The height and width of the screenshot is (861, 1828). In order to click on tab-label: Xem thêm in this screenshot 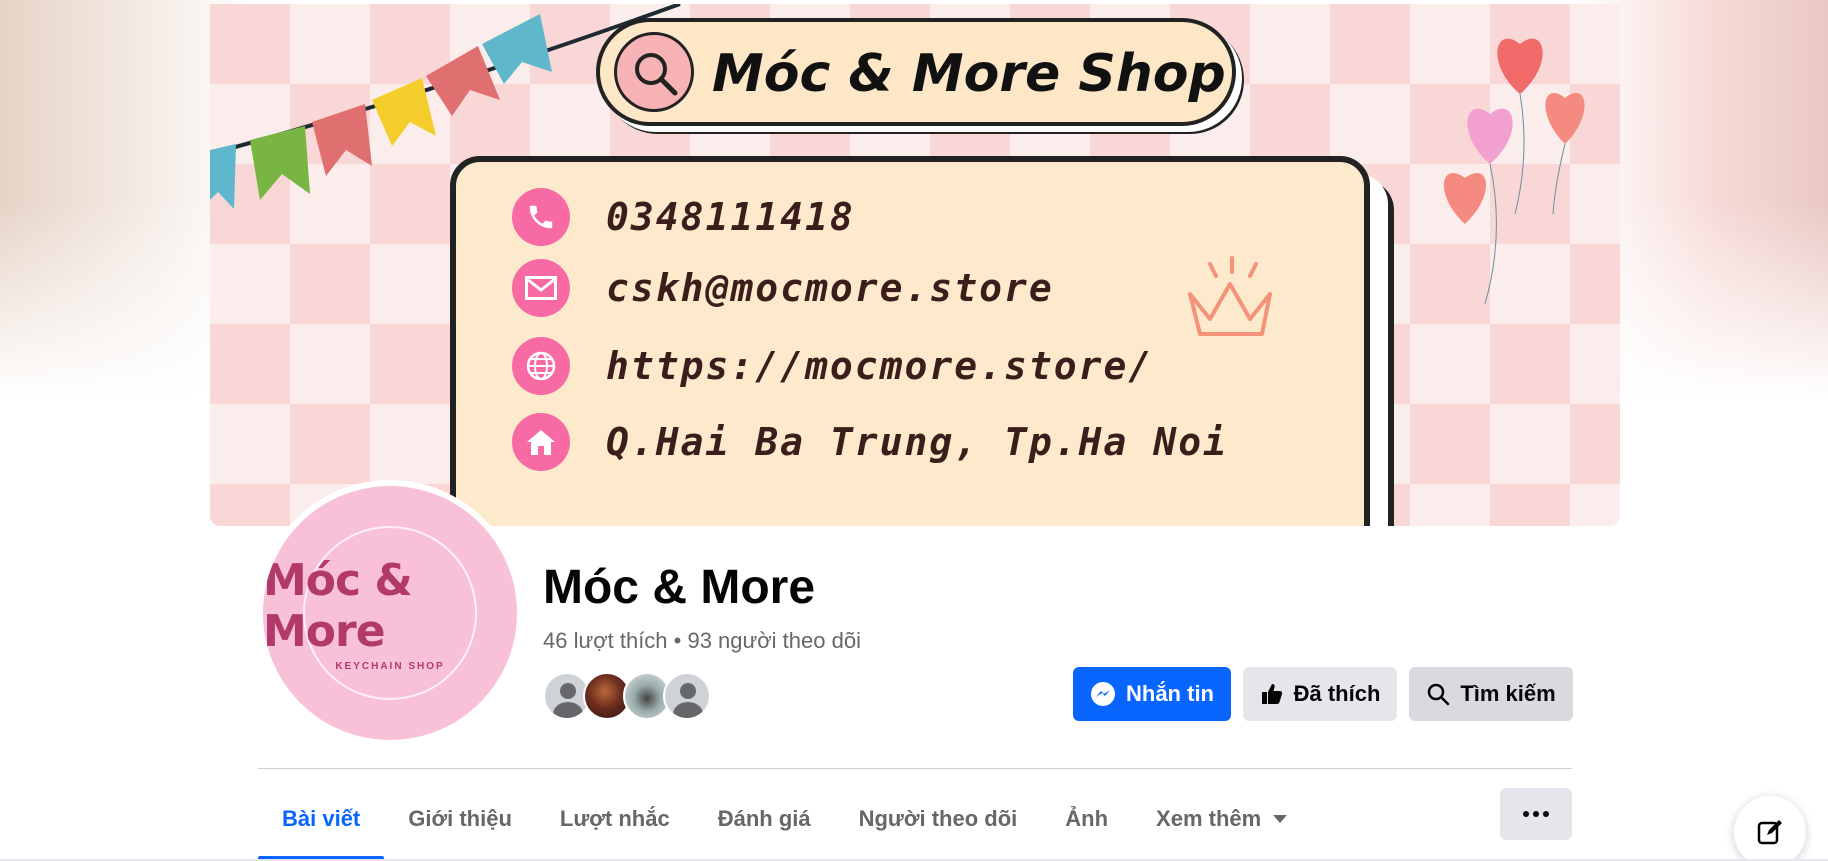, I will do `click(1209, 818)`.